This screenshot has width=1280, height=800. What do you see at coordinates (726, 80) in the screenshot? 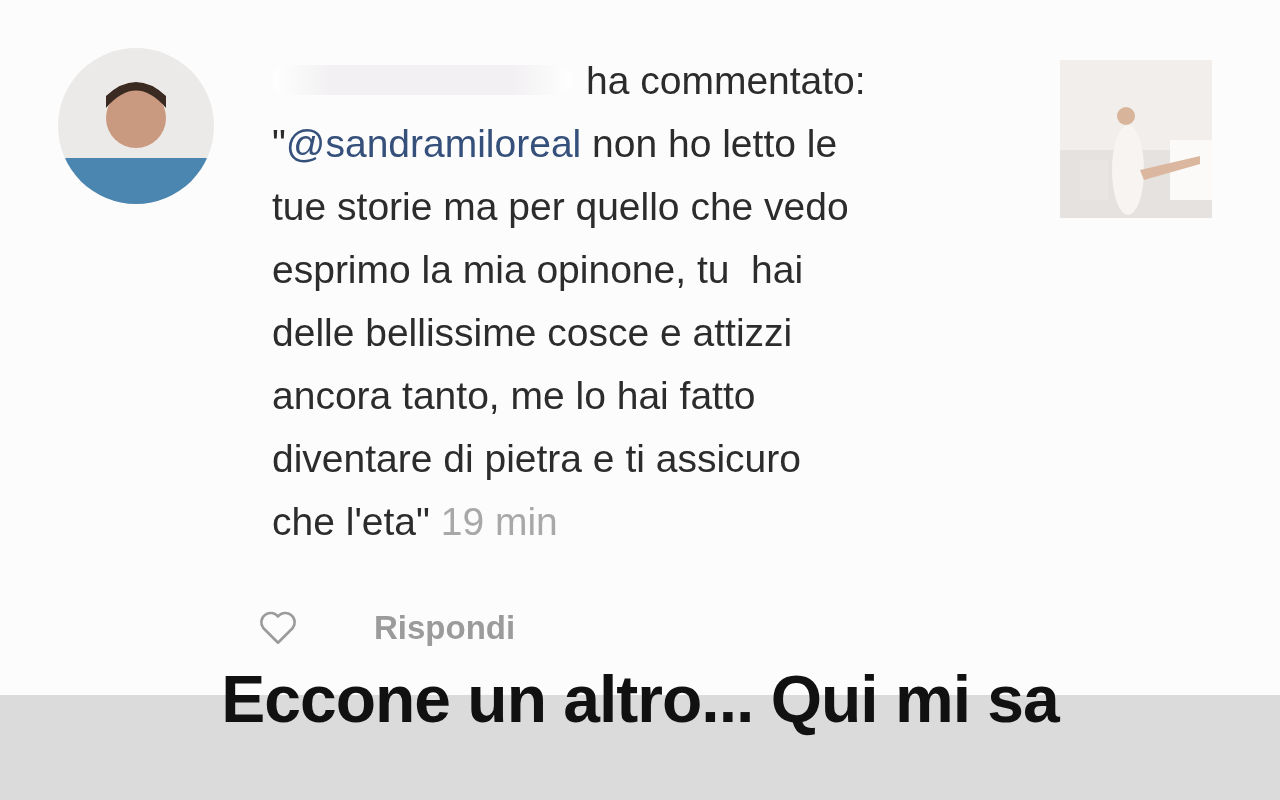
I see `header-text: ha commentato:` at bounding box center [726, 80].